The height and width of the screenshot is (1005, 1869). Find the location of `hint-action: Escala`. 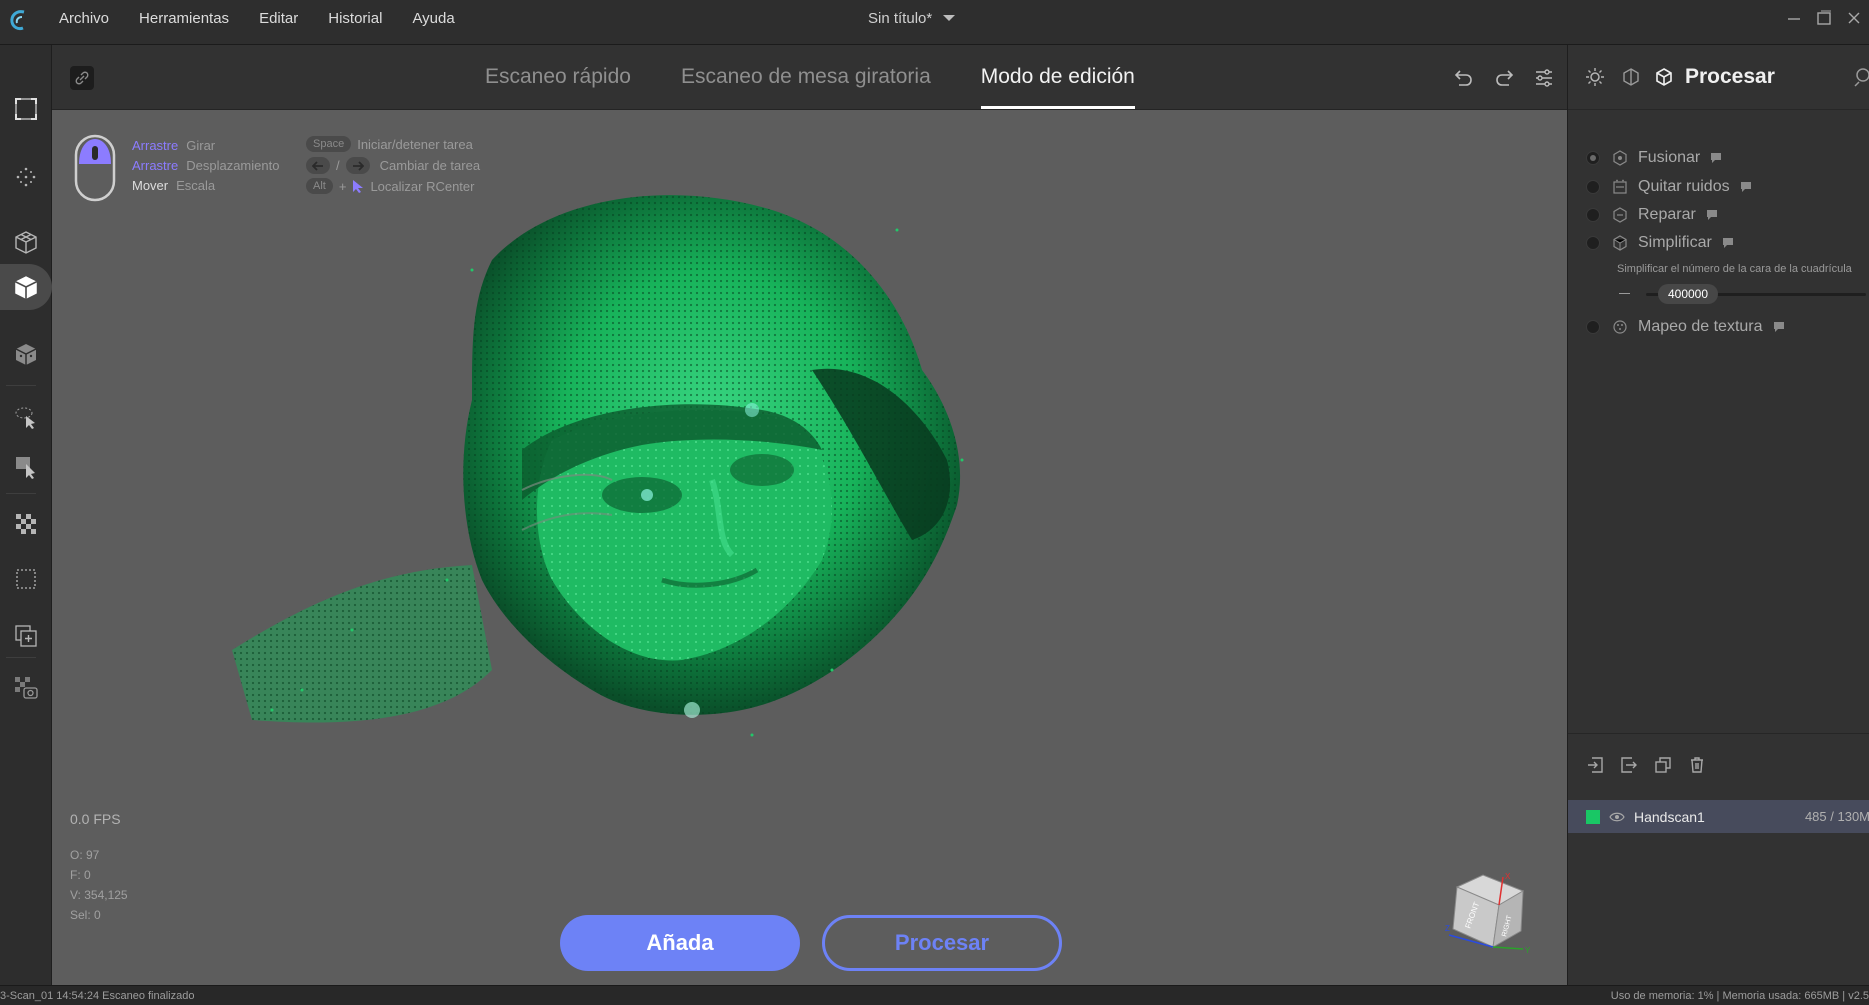

hint-action: Escala is located at coordinates (196, 185).